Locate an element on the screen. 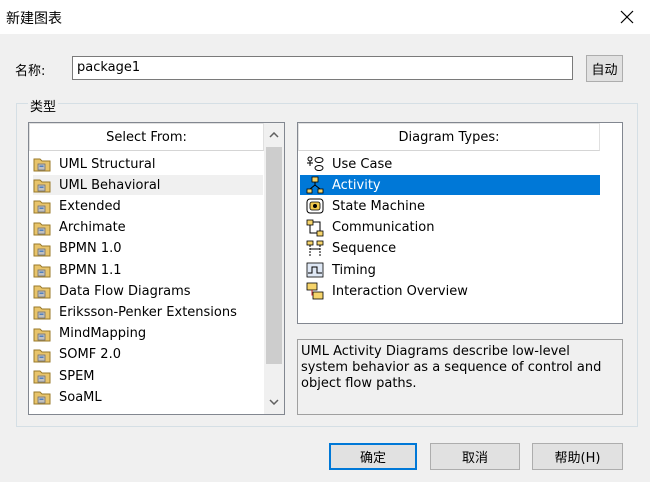 The width and height of the screenshot is (650, 482). list-item-label: MindMapping is located at coordinates (103, 334).